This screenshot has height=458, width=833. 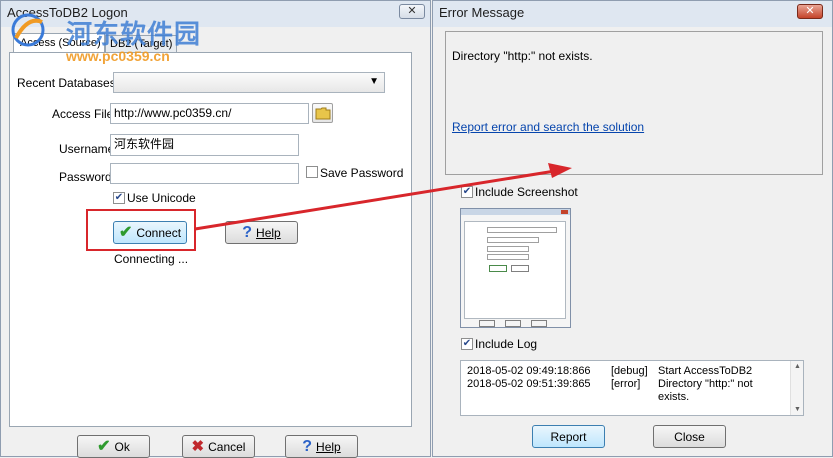 I want to click on help-button: ? Help, so click(x=261, y=232).